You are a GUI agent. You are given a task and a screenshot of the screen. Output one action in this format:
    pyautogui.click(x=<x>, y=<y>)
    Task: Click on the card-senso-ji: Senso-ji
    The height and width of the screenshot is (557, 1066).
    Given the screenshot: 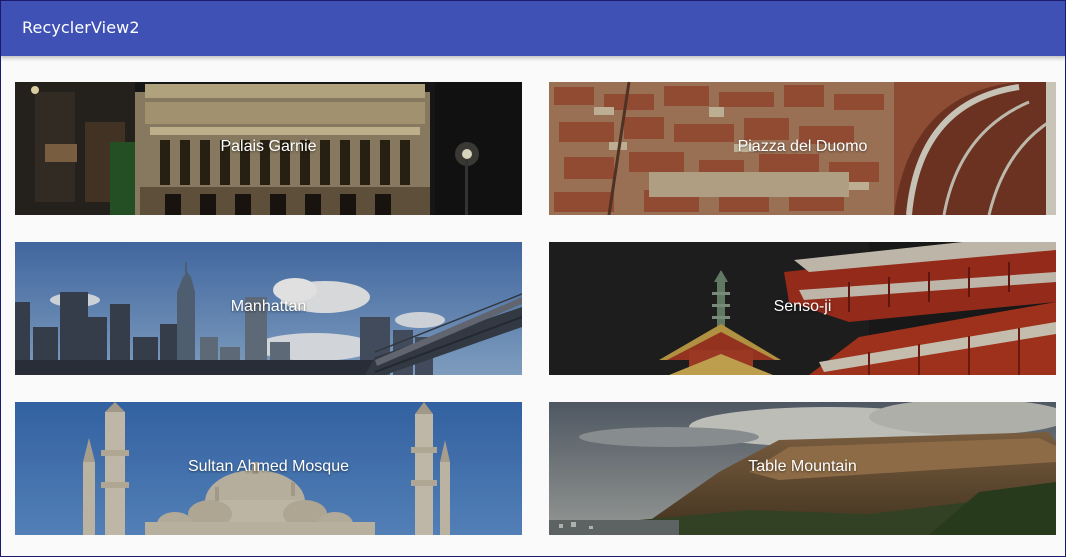 What is the action you would take?
    pyautogui.click(x=802, y=308)
    